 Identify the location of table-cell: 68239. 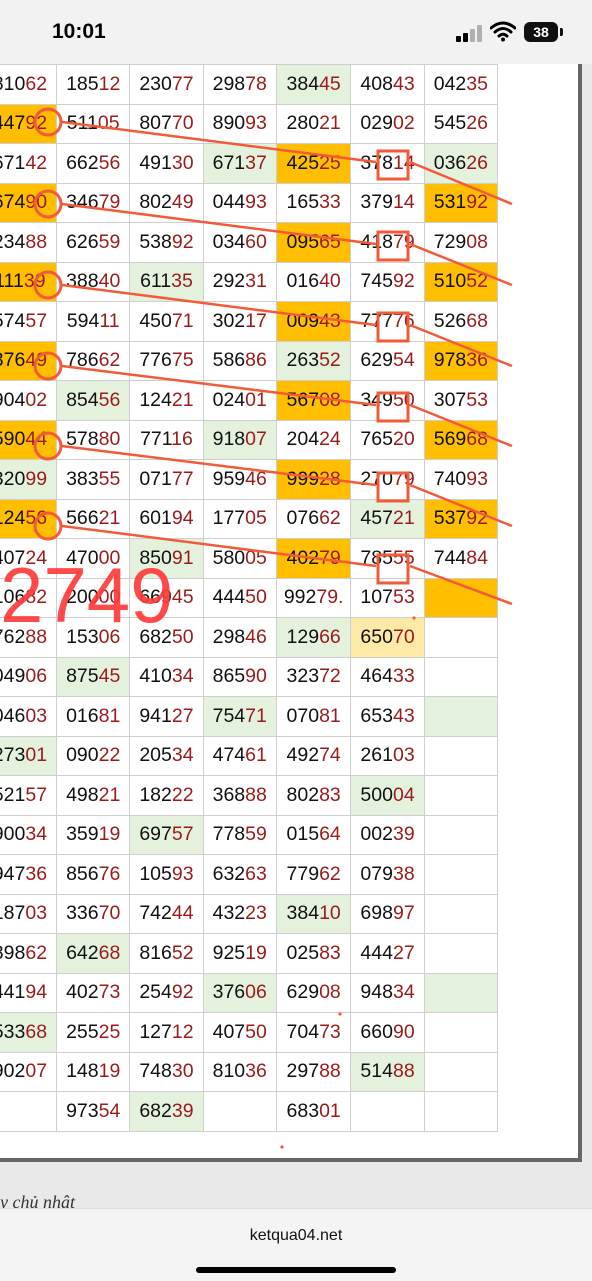
(166, 1111).